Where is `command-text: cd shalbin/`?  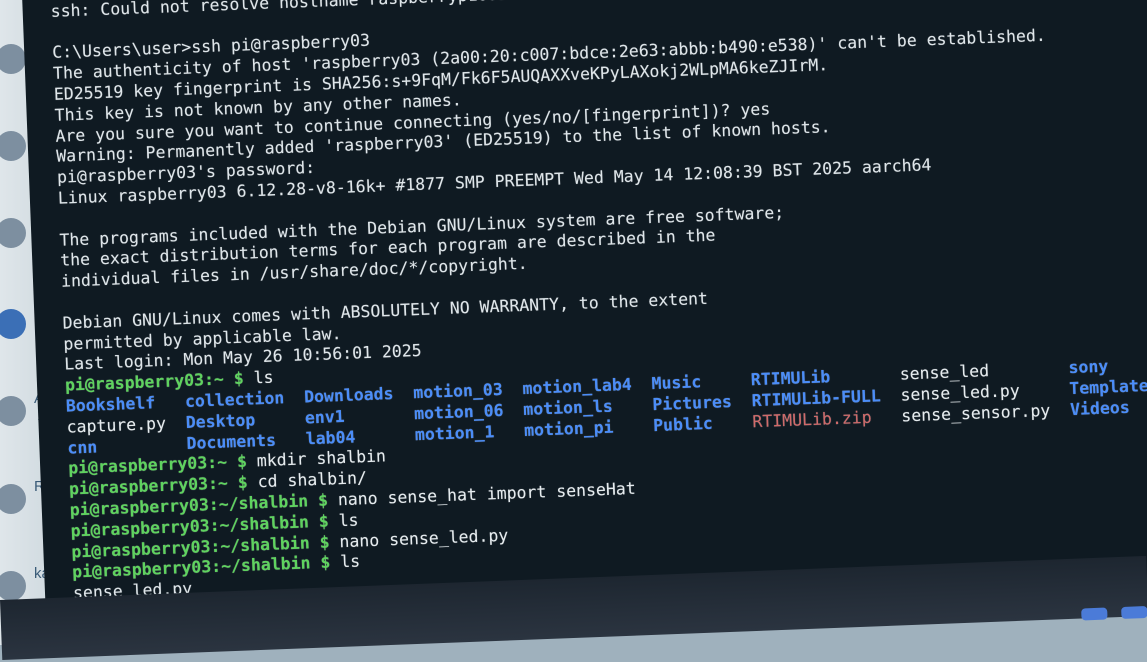 command-text: cd shalbin/ is located at coordinates (307, 480).